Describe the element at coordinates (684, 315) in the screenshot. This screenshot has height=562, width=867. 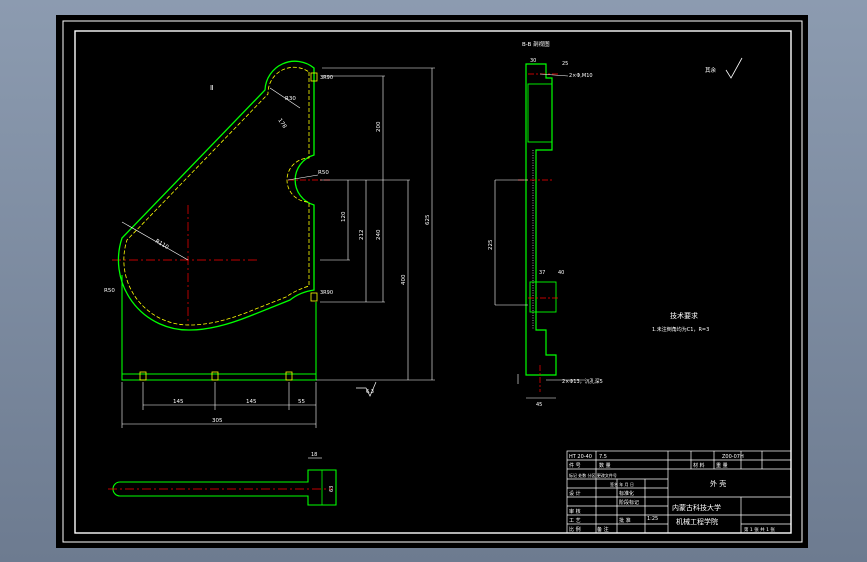
I see `tech-requirements-title: 技术要求` at that location.